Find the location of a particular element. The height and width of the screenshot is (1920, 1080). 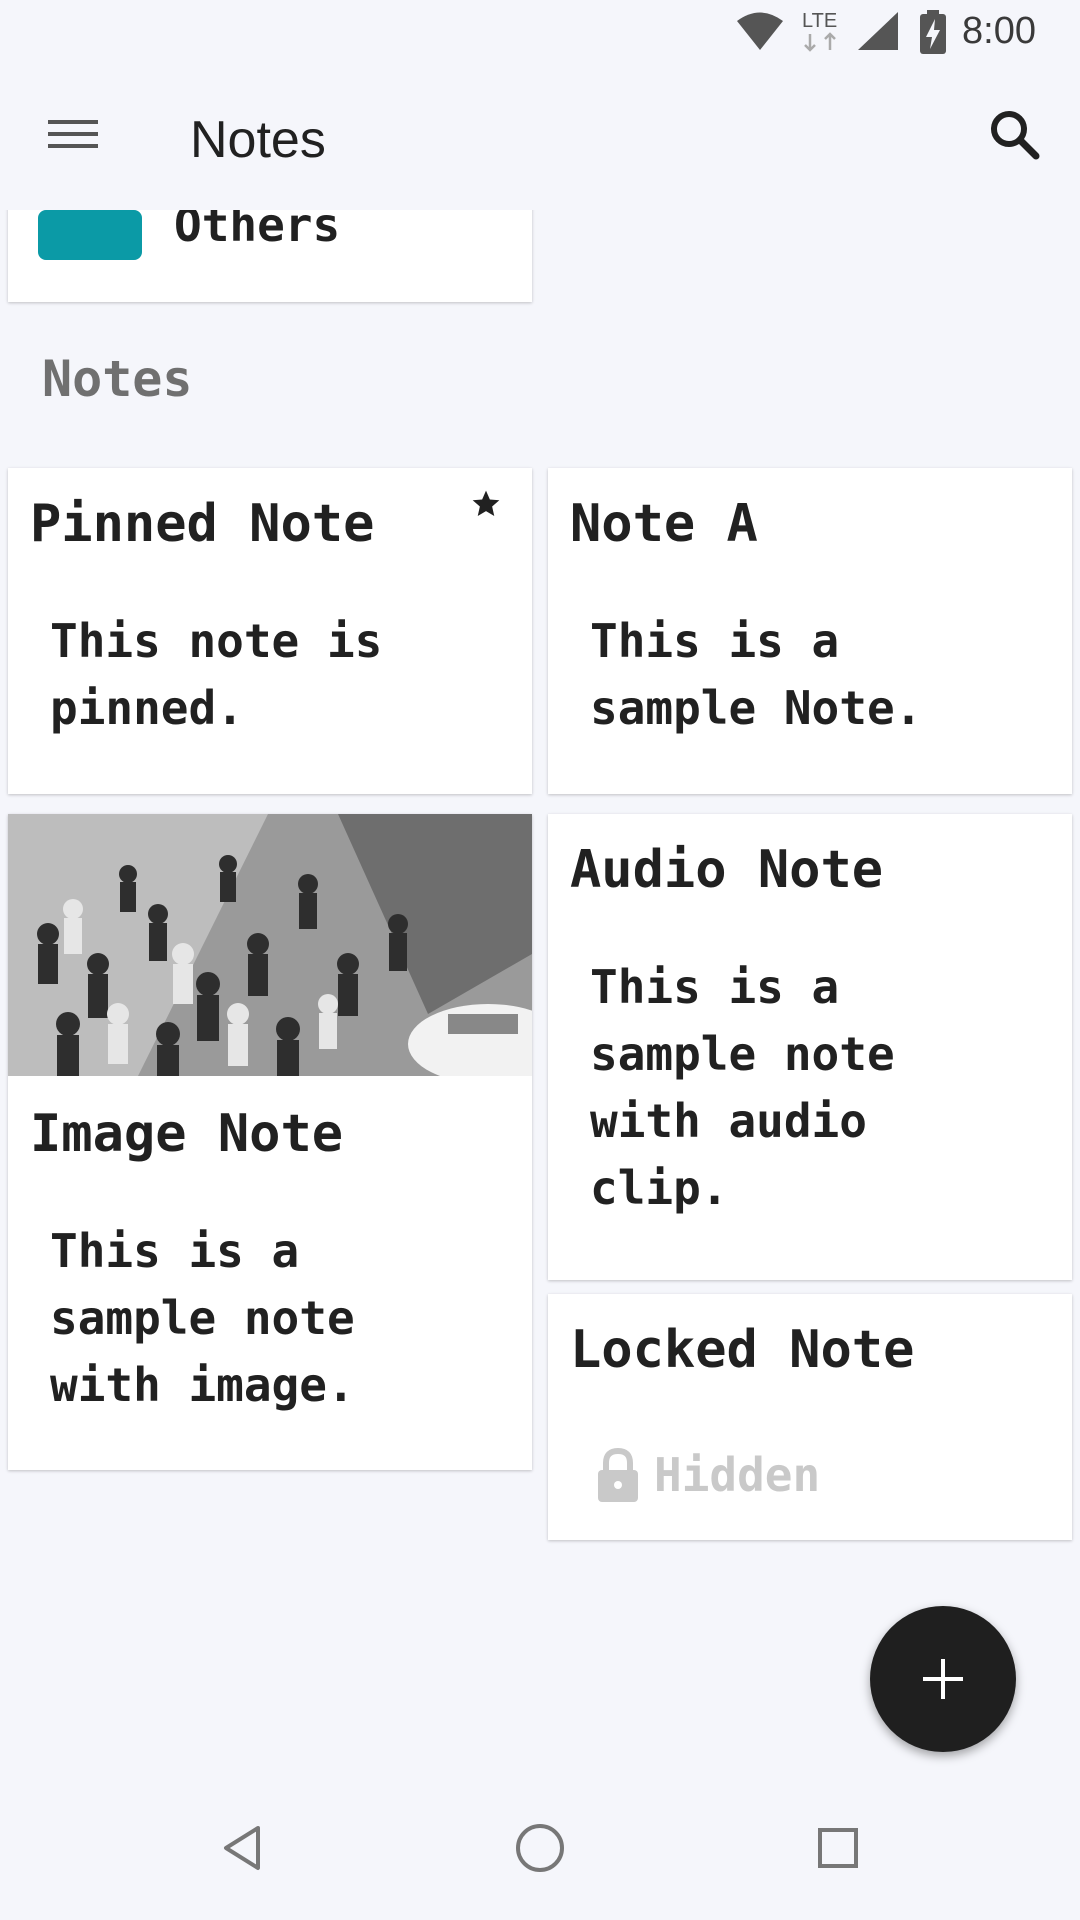

plus-icon is located at coordinates (943, 1679).